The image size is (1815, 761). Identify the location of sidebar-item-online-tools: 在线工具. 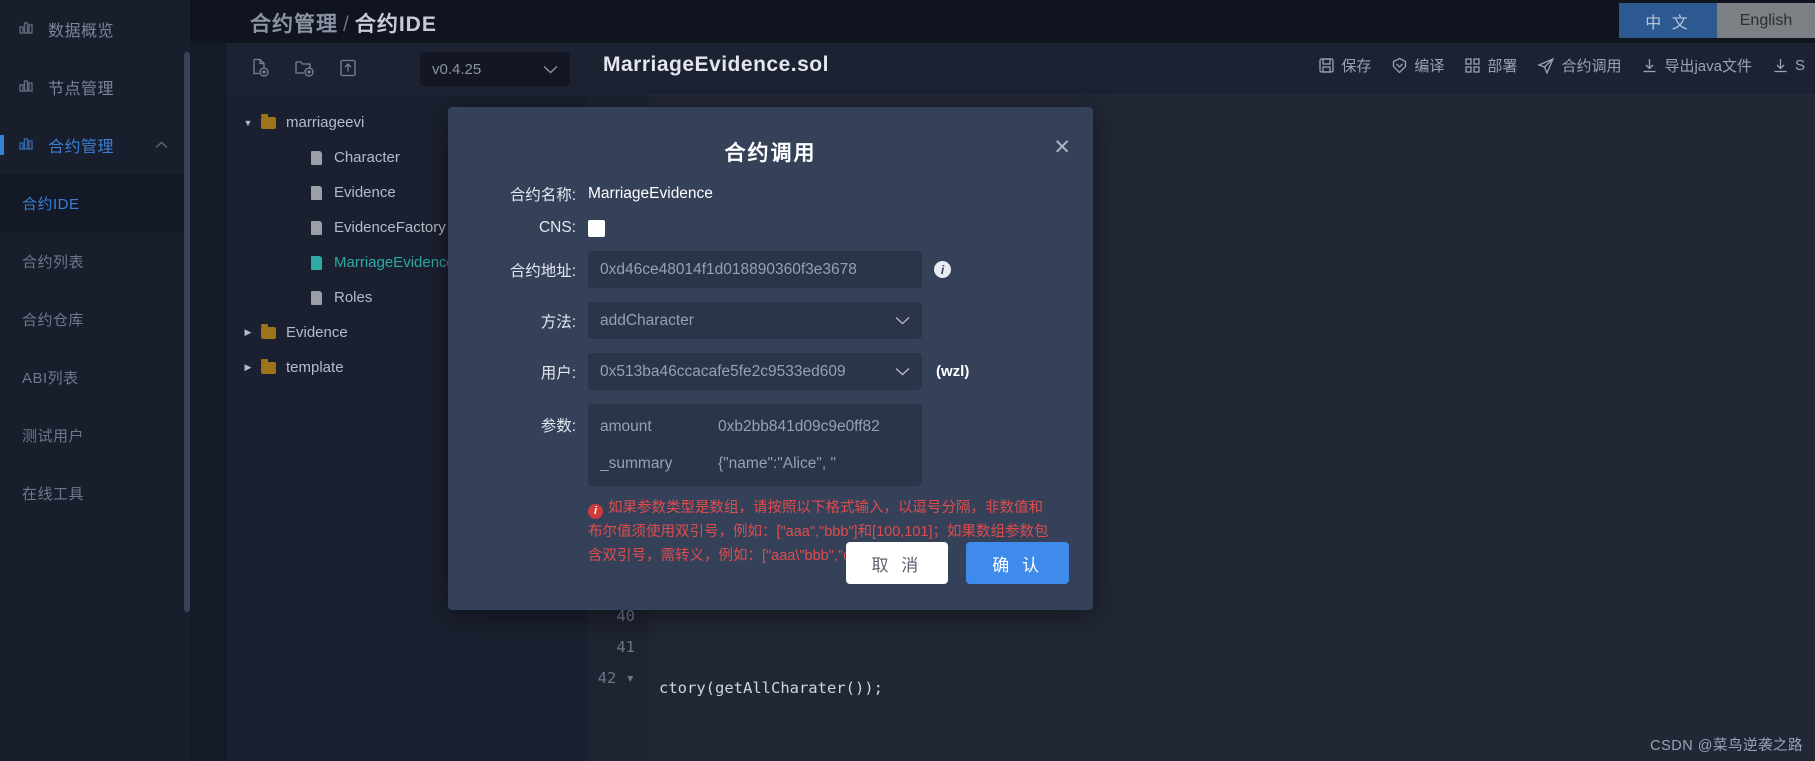
(95, 493).